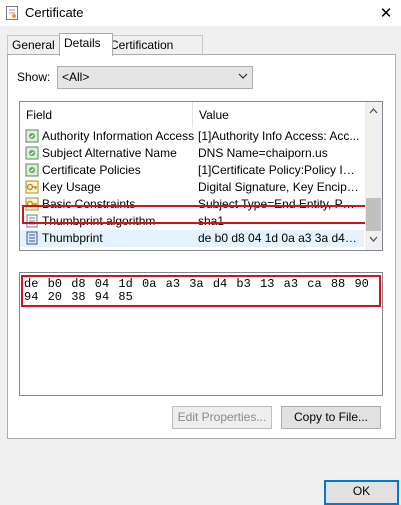 The height and width of the screenshot is (505, 401). Describe the element at coordinates (76, 77) in the screenshot. I see `show-dropdown-value: <All>` at that location.